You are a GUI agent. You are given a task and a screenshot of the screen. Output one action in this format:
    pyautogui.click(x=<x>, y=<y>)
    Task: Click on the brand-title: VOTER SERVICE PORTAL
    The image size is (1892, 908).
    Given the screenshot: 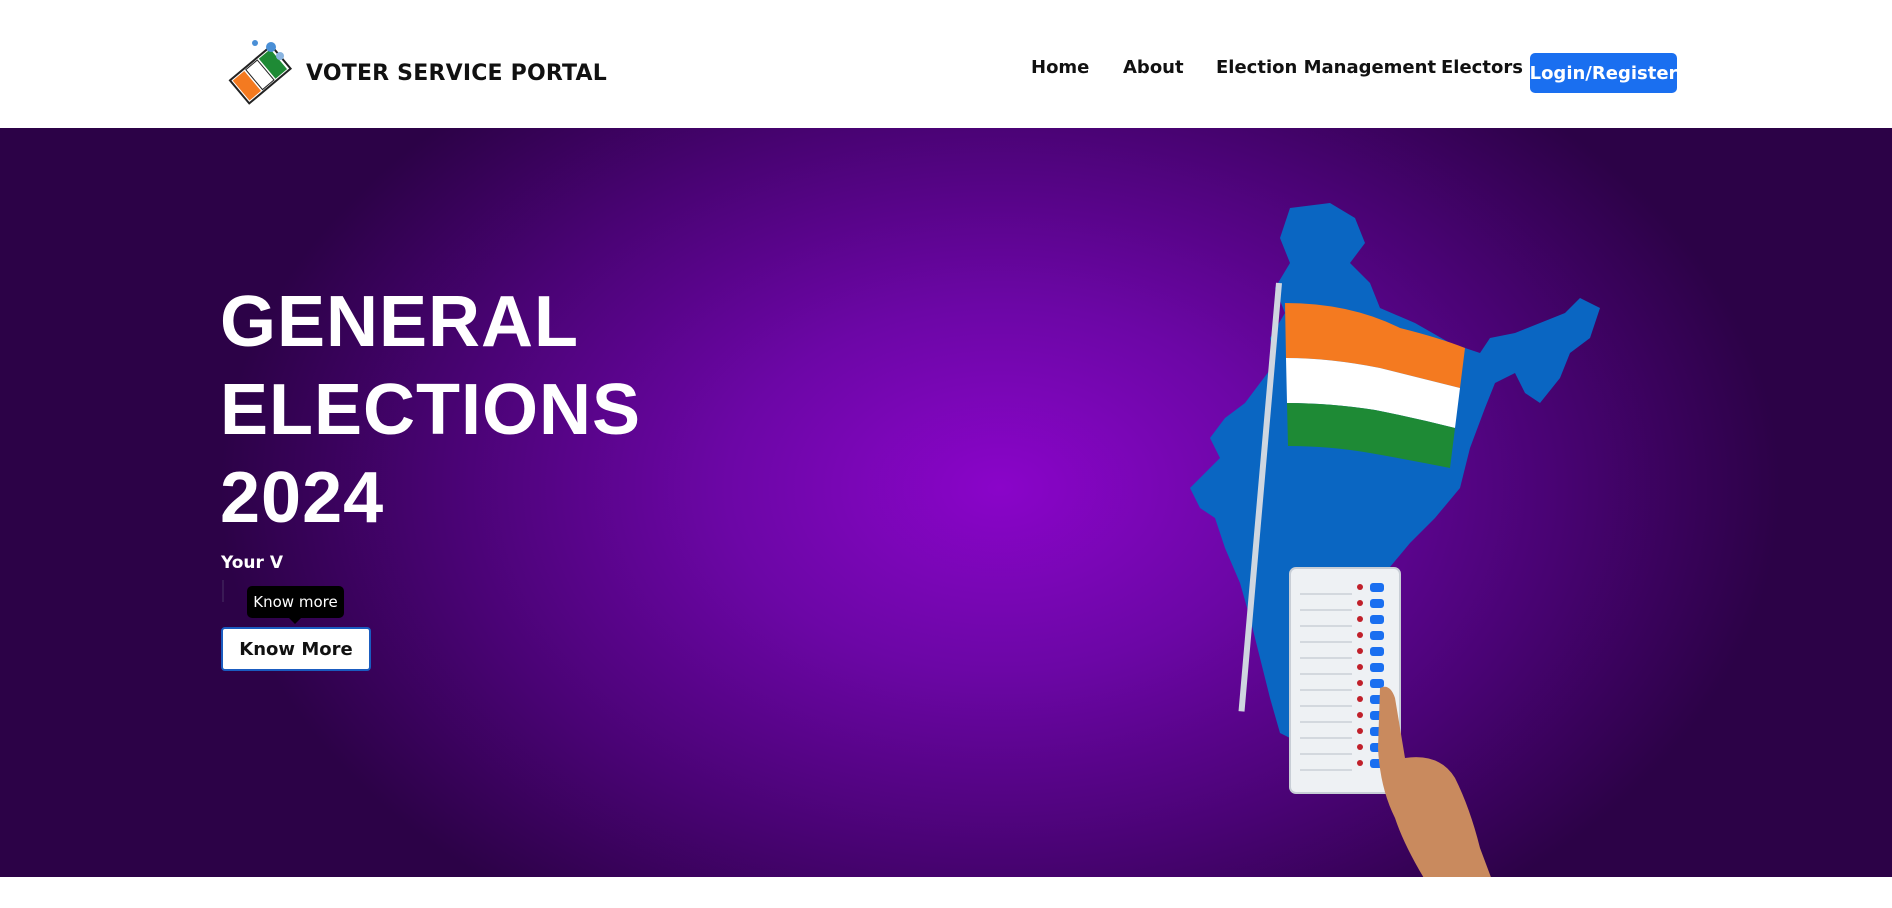 What is the action you would take?
    pyautogui.click(x=456, y=73)
    